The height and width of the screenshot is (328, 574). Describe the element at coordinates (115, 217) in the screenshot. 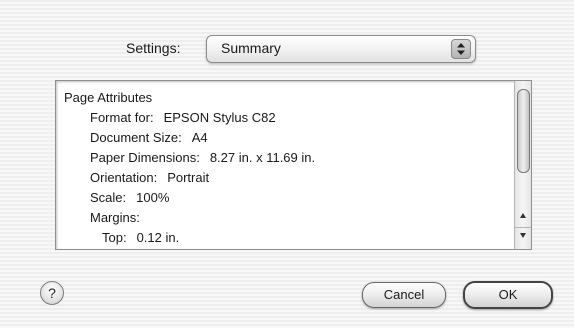

I see `margins-label: Margins:` at that location.